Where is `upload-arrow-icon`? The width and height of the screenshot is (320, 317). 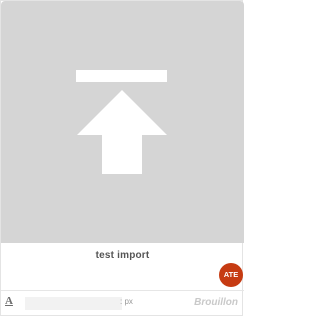
upload-arrow-icon is located at coordinates (121, 122).